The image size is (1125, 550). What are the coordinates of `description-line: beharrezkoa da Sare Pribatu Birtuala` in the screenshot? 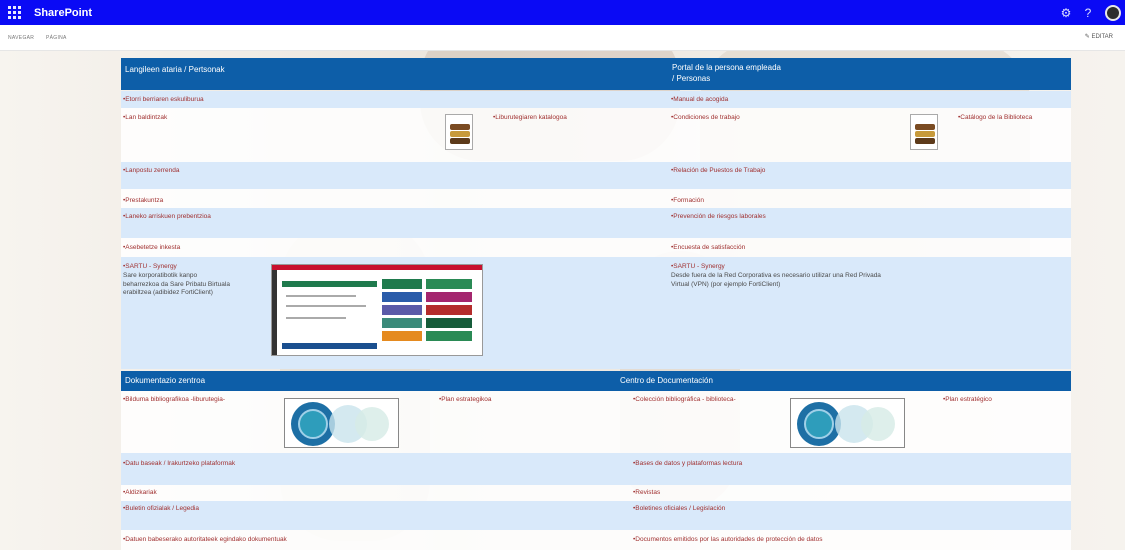 It's located at (176, 284).